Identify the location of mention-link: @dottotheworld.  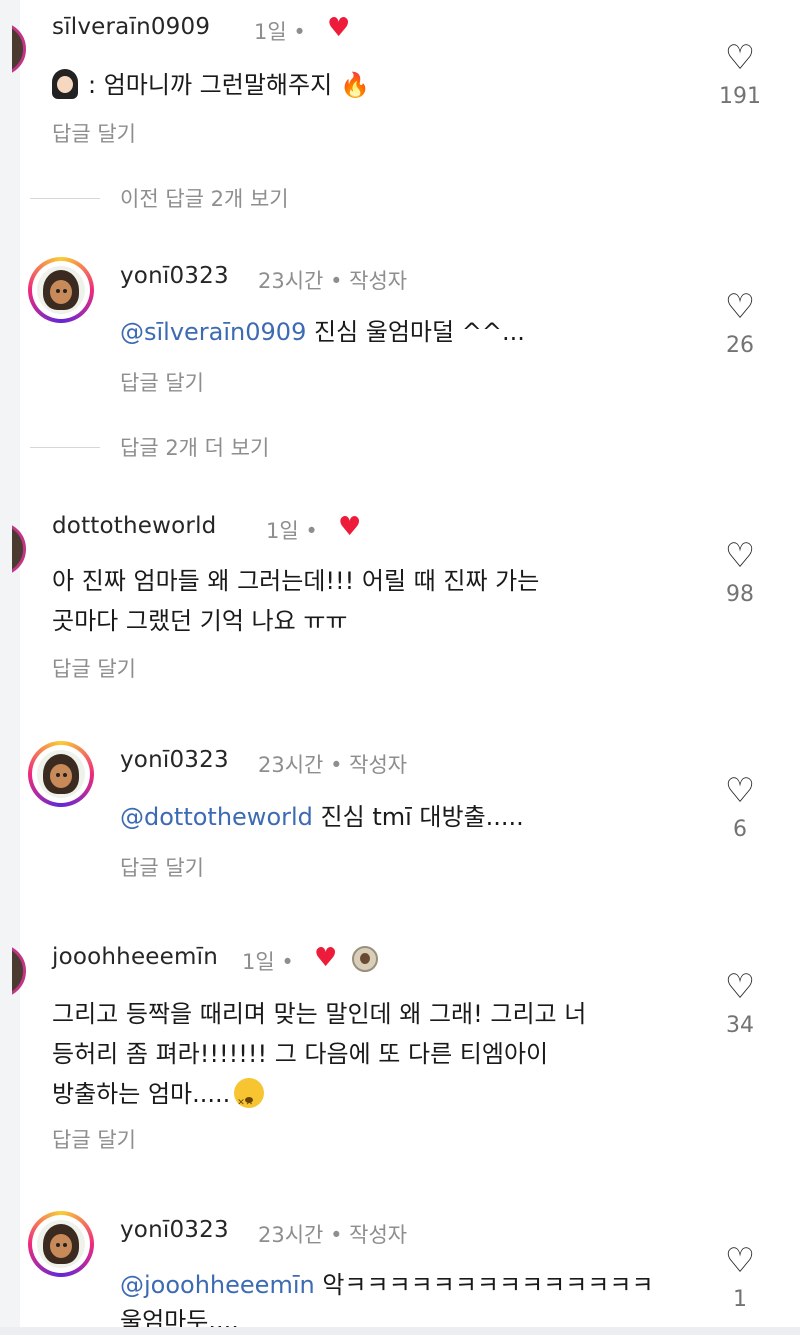
(216, 817).